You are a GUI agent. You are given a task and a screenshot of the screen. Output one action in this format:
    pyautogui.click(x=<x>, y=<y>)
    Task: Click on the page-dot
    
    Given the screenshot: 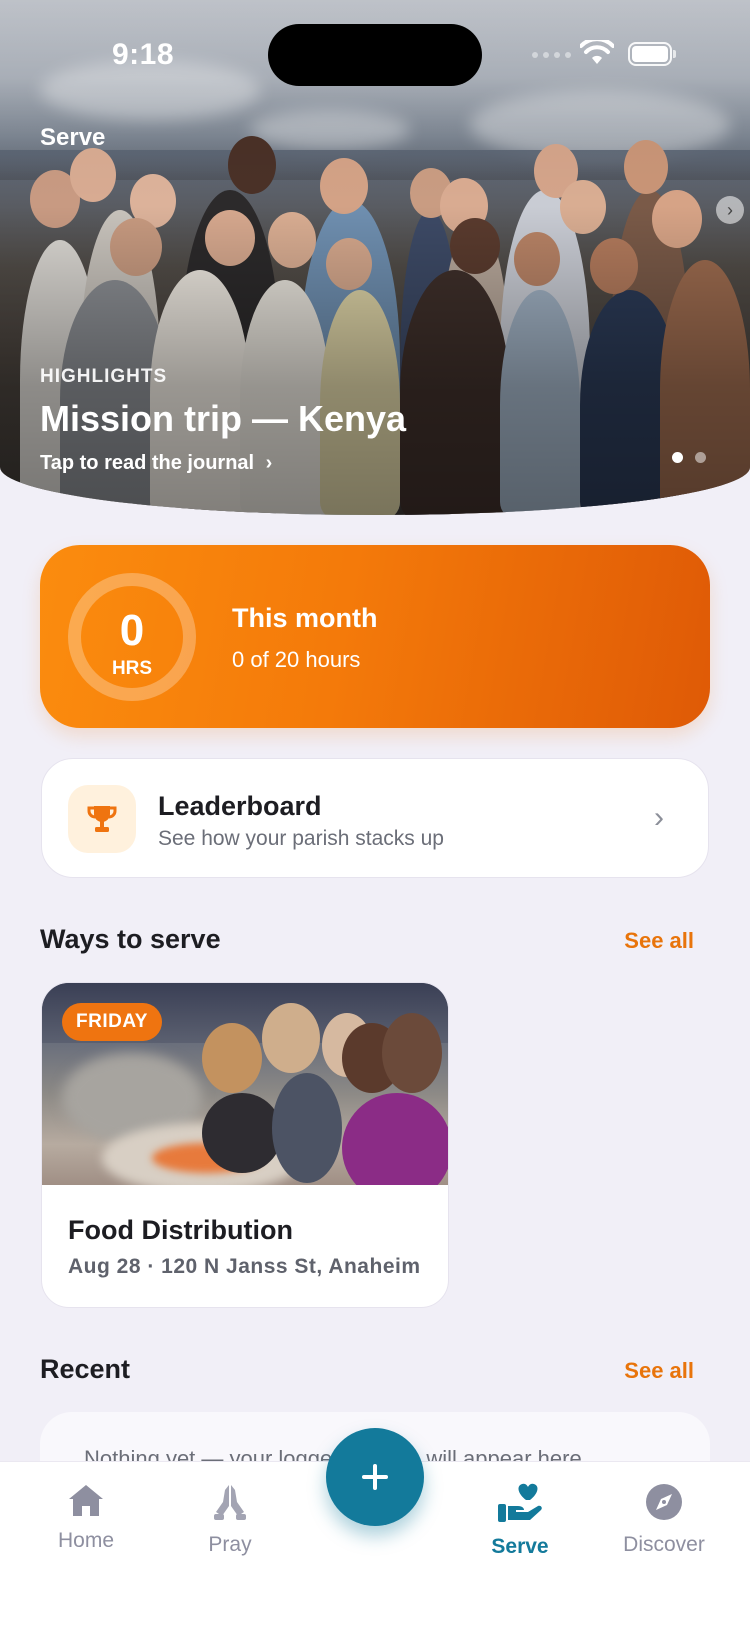 What is the action you would take?
    pyautogui.click(x=700, y=457)
    